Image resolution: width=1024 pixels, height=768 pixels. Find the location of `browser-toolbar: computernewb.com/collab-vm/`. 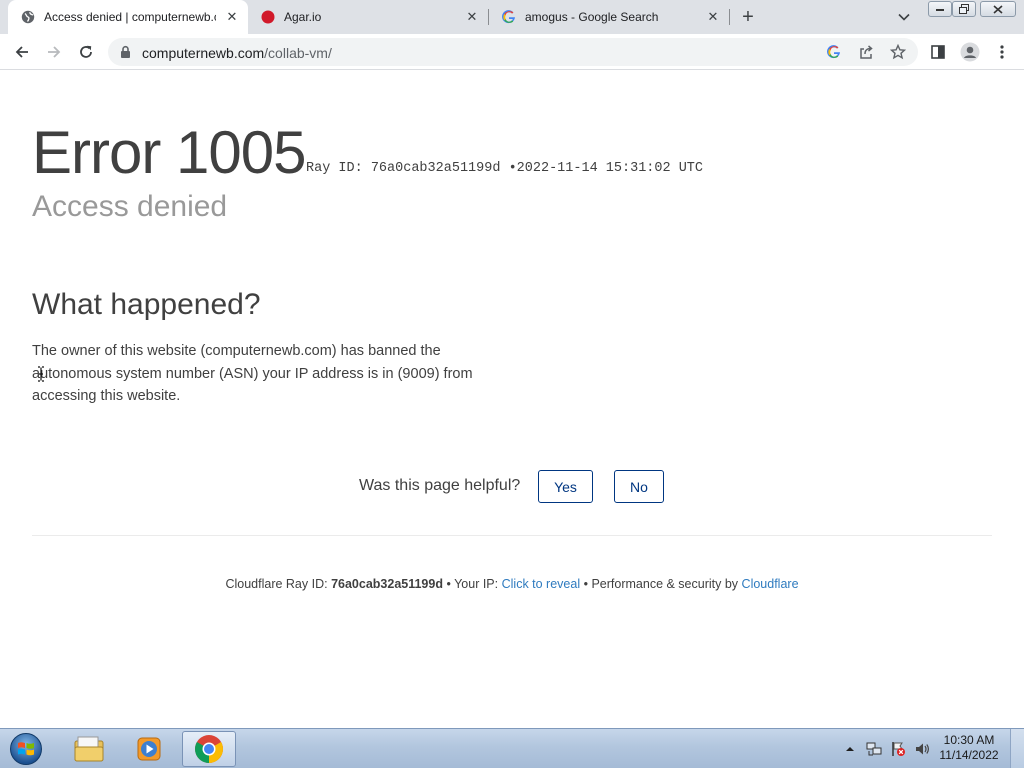

browser-toolbar: computernewb.com/collab-vm/ is located at coordinates (512, 52).